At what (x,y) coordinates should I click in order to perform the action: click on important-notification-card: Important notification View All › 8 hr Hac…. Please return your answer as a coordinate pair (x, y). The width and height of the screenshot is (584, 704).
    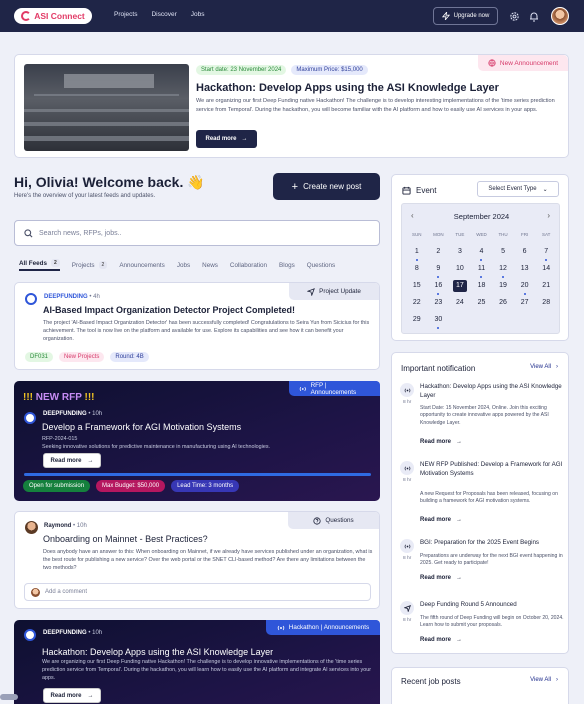
    Looking at the image, I should click on (480, 503).